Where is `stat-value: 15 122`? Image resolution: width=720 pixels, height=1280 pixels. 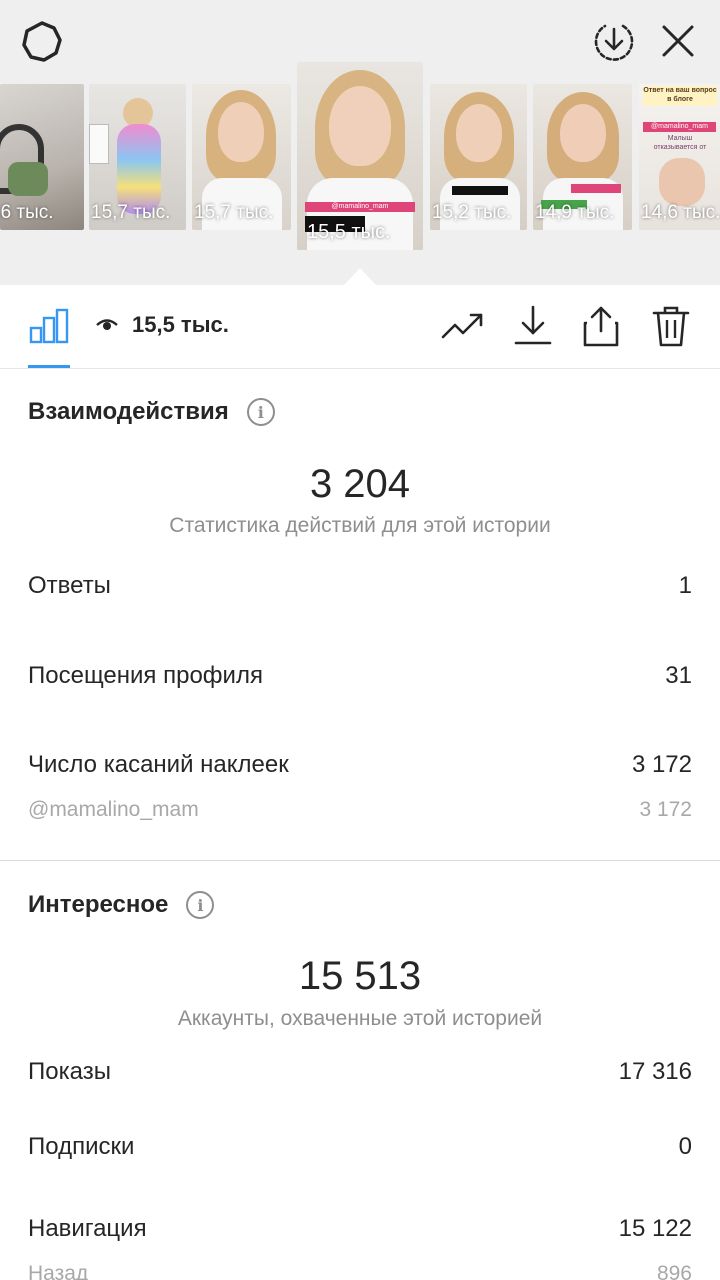
stat-value: 15 122 is located at coordinates (655, 1228).